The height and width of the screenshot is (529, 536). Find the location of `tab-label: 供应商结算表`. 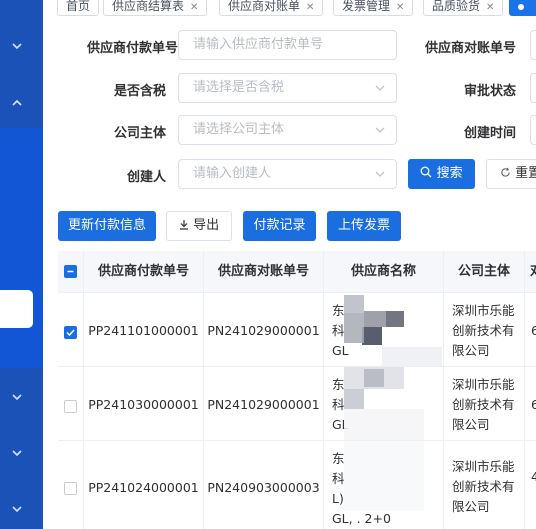

tab-label: 供应商结算表 is located at coordinates (148, 6).